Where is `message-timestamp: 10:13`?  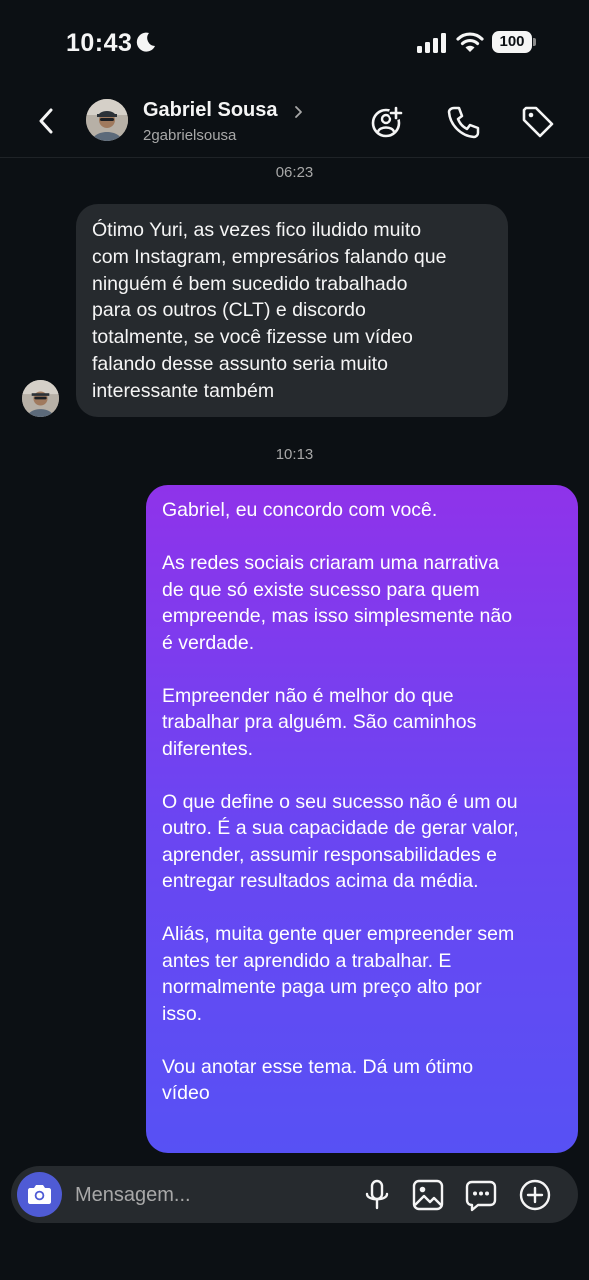 message-timestamp: 10:13 is located at coordinates (294, 454).